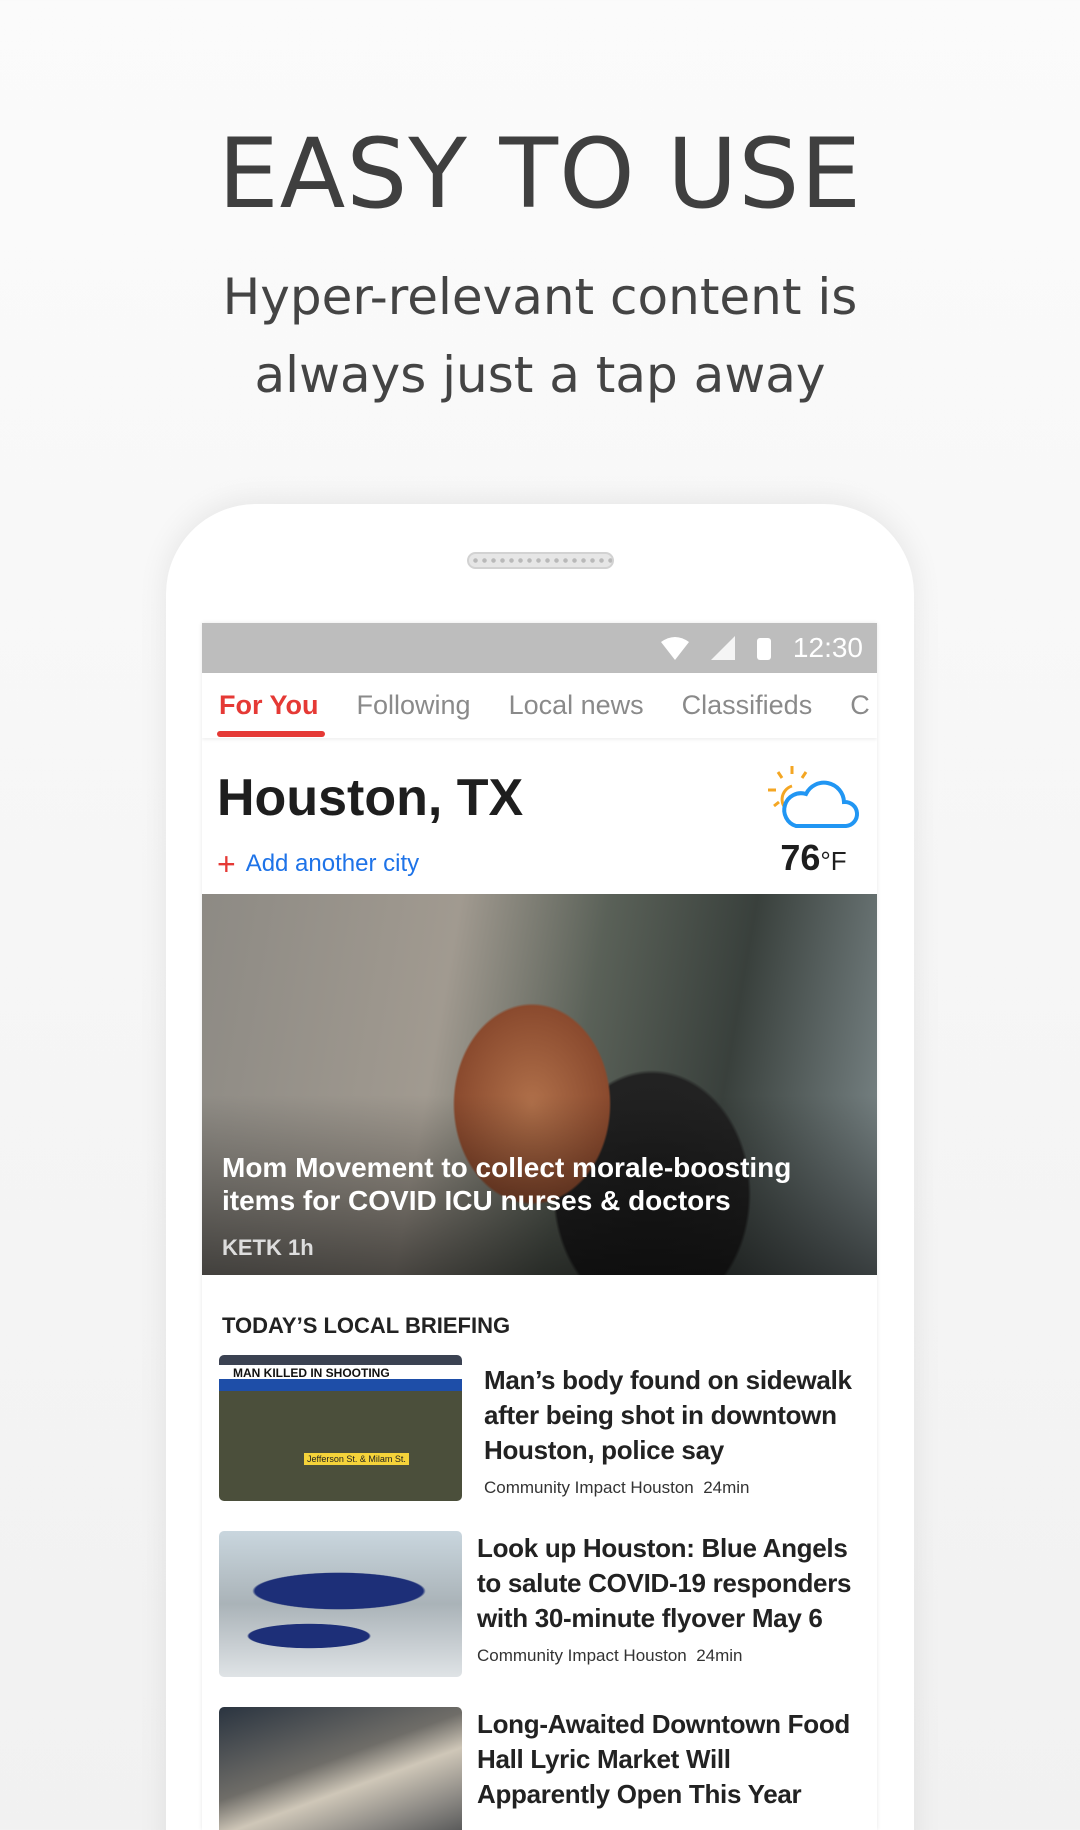 The width and height of the screenshot is (1080, 1830). What do you see at coordinates (311, 1373) in the screenshot?
I see `thumb-label: MAN KILLED IN SHOOTING` at bounding box center [311, 1373].